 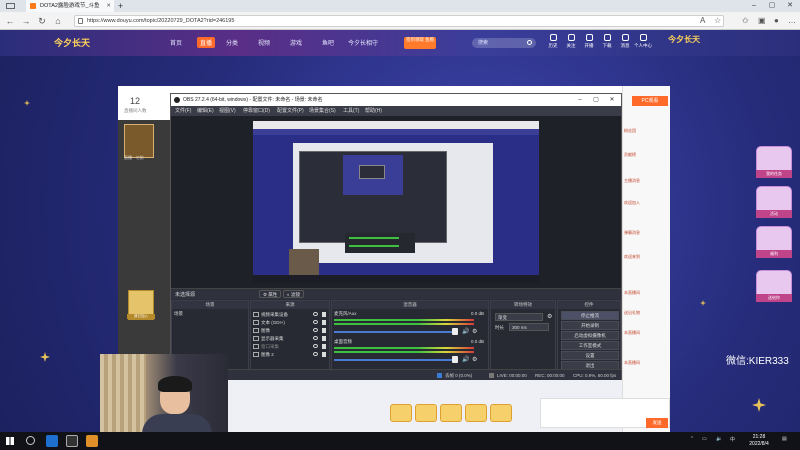 What do you see at coordinates (590, 355) in the screenshot?
I see `settings-button: 设置` at bounding box center [590, 355].